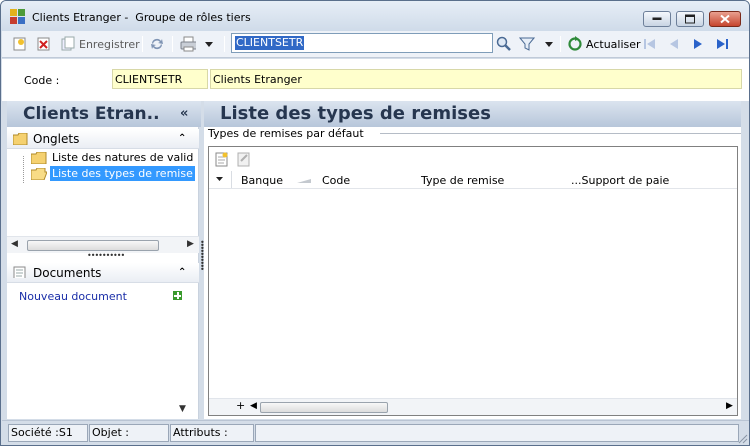 This screenshot has height=446, width=750. What do you see at coordinates (202, 256) in the screenshot?
I see `vertical-splitter: • • • • • • • • • •` at bounding box center [202, 256].